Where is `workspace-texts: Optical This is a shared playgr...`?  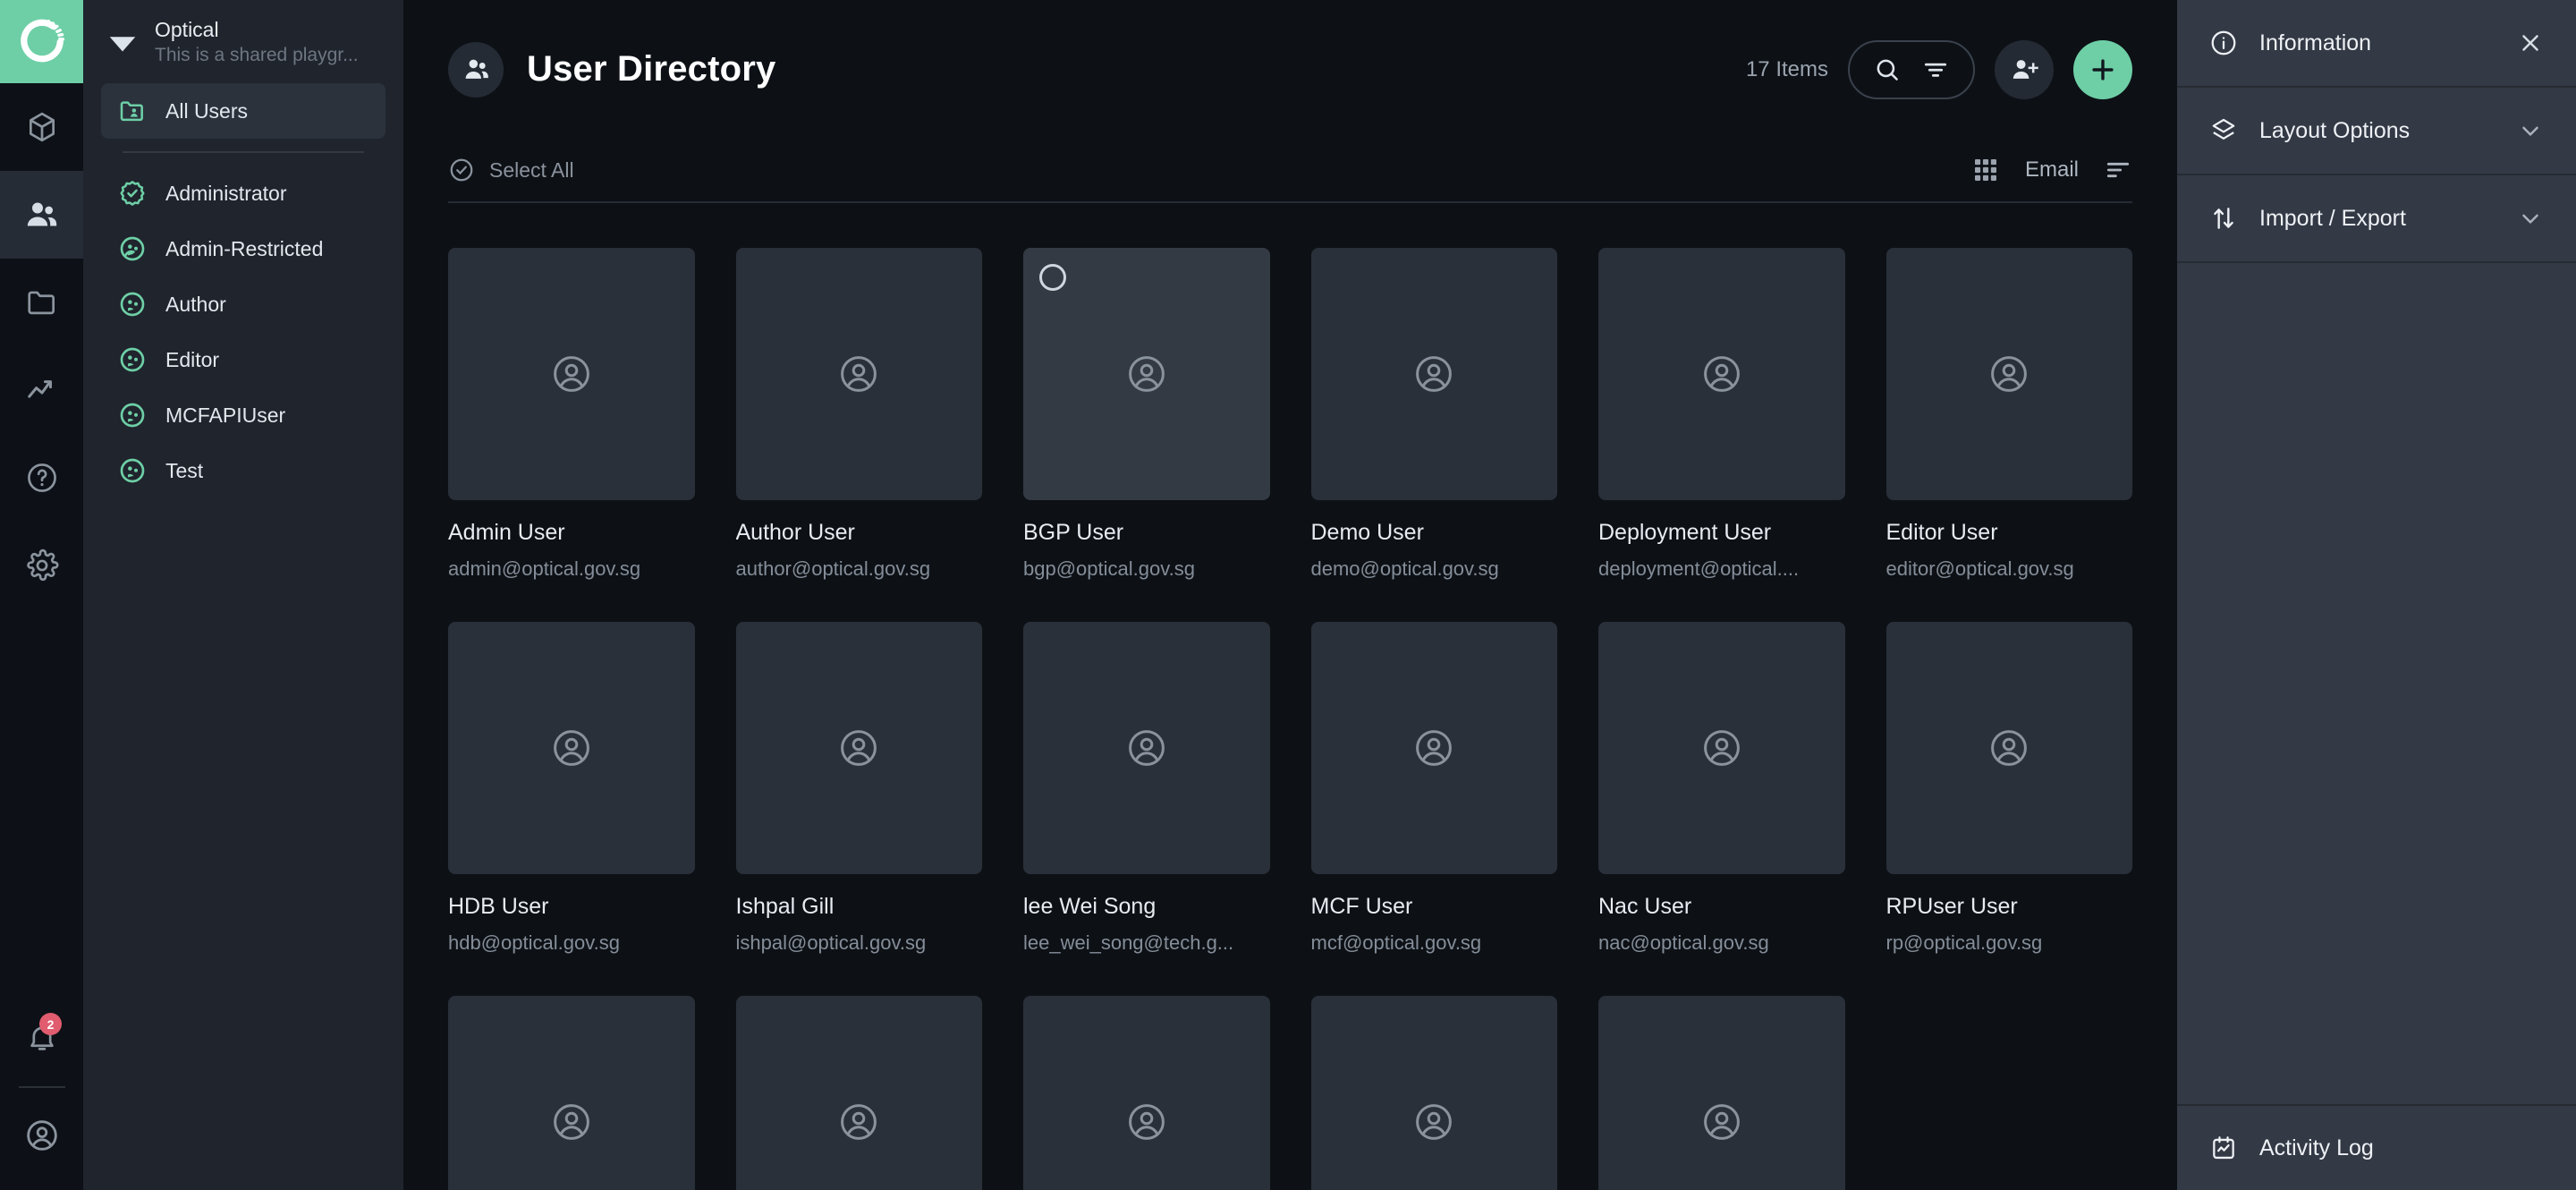 workspace-texts: Optical This is a shared playgr... is located at coordinates (257, 42).